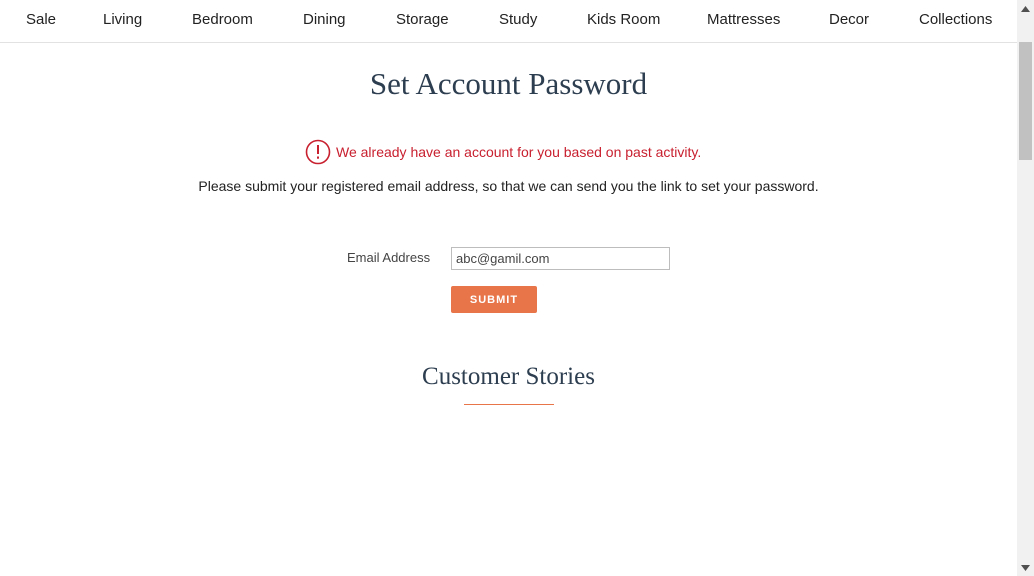 The width and height of the screenshot is (1034, 576). What do you see at coordinates (743, 21) in the screenshot?
I see `nav-item-mattresses: Mattresses` at bounding box center [743, 21].